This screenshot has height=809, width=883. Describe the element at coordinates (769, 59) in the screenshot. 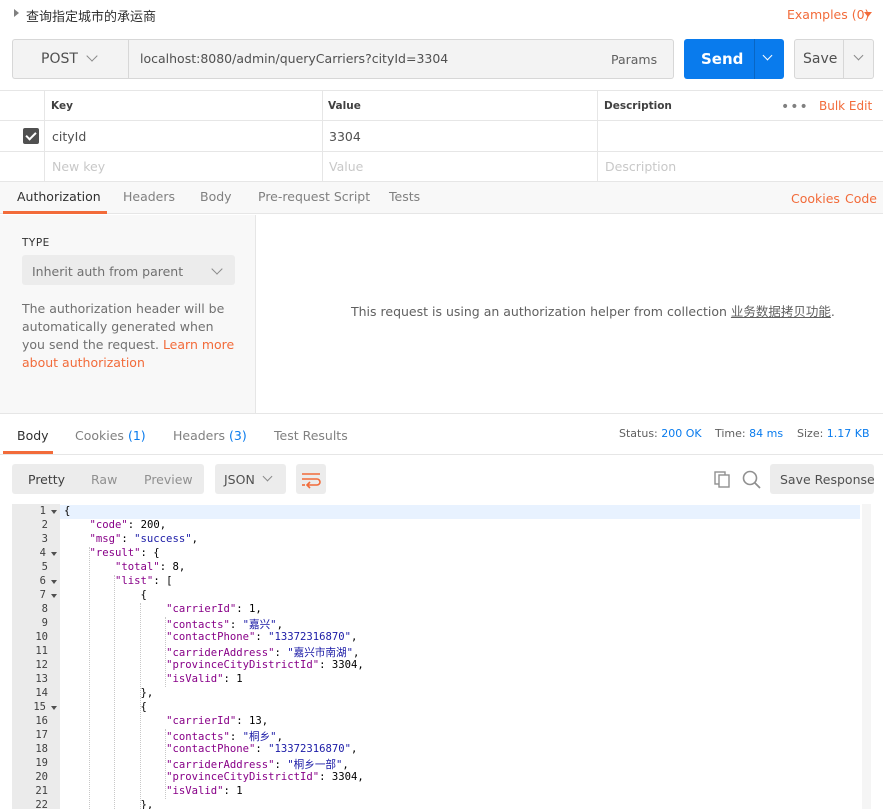

I see `send-dropdown-button` at that location.